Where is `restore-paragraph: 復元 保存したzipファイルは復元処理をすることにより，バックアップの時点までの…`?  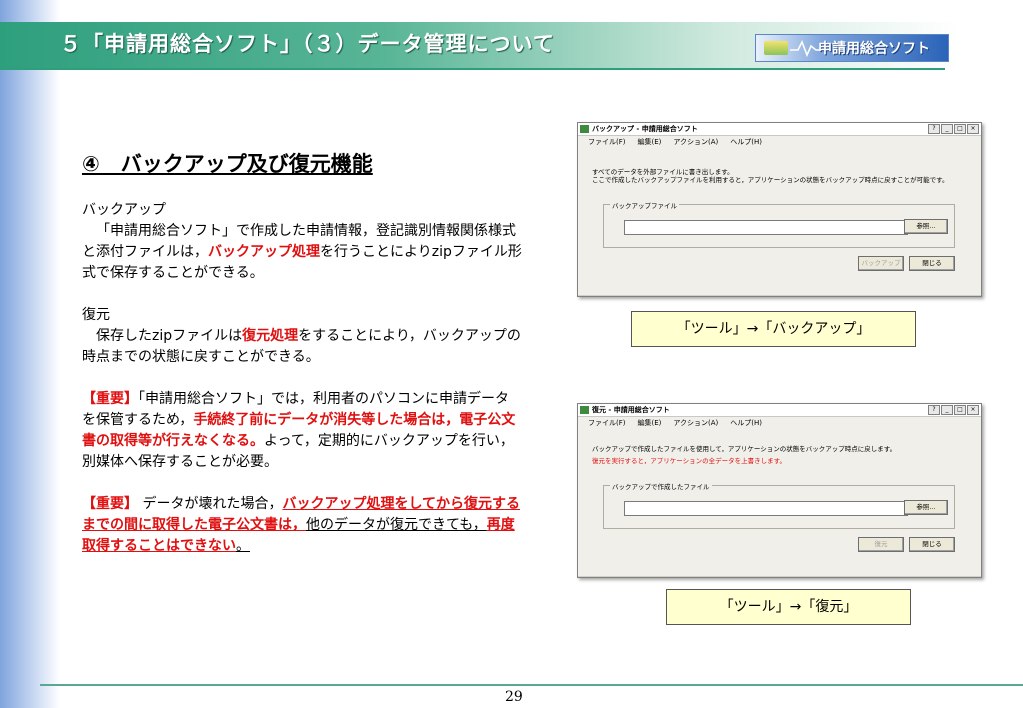 restore-paragraph: 復元 保存したzipファイルは復元処理をすることにより，バックアップの時点までの… is located at coordinates (302, 336).